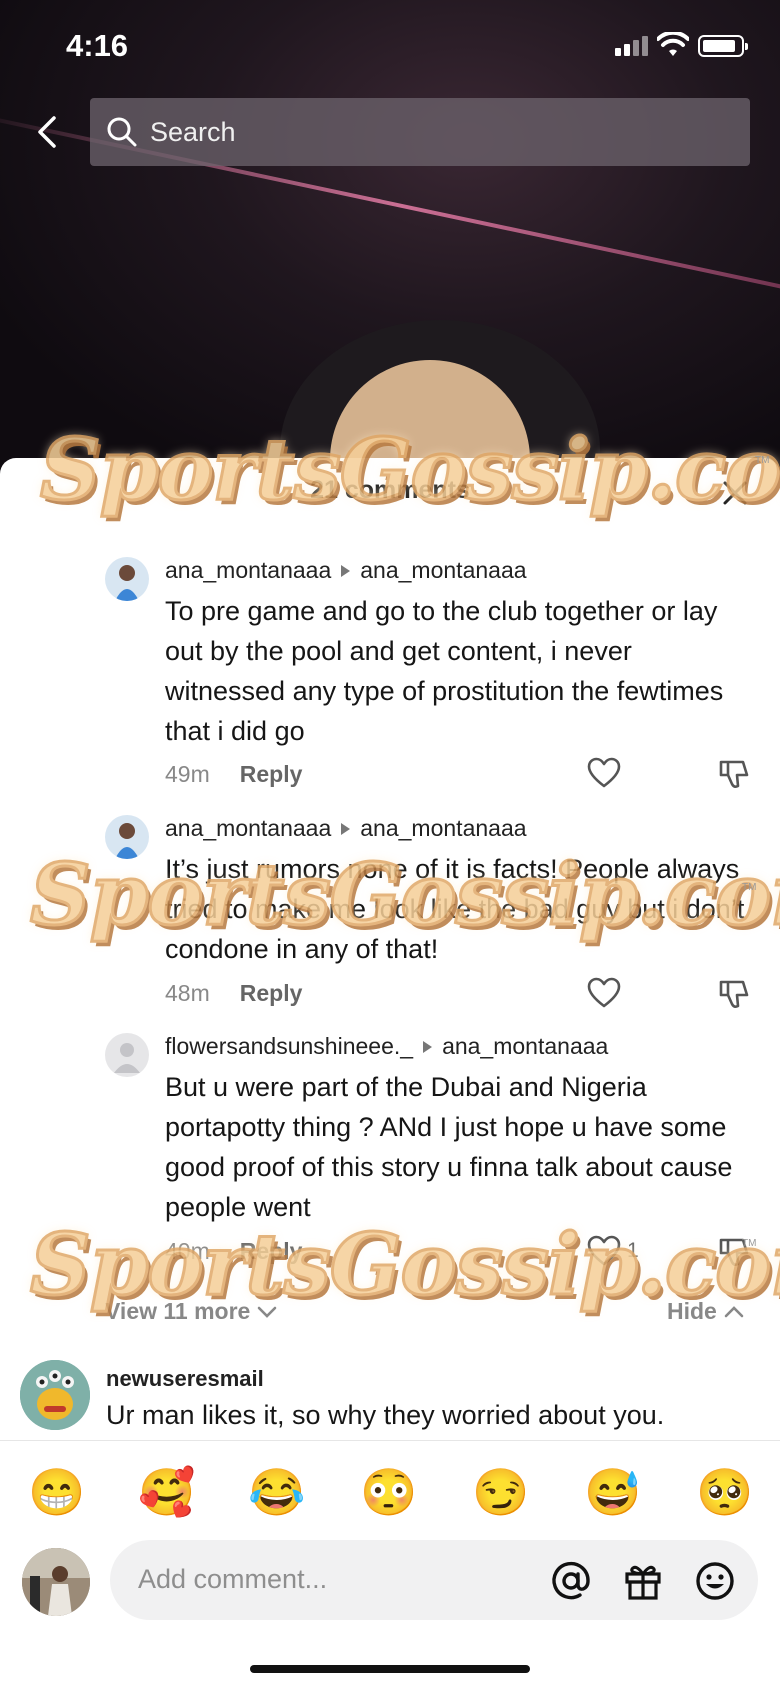 The height and width of the screenshot is (1688, 780). I want to click on status-bar: 4:16, so click(390, 47).